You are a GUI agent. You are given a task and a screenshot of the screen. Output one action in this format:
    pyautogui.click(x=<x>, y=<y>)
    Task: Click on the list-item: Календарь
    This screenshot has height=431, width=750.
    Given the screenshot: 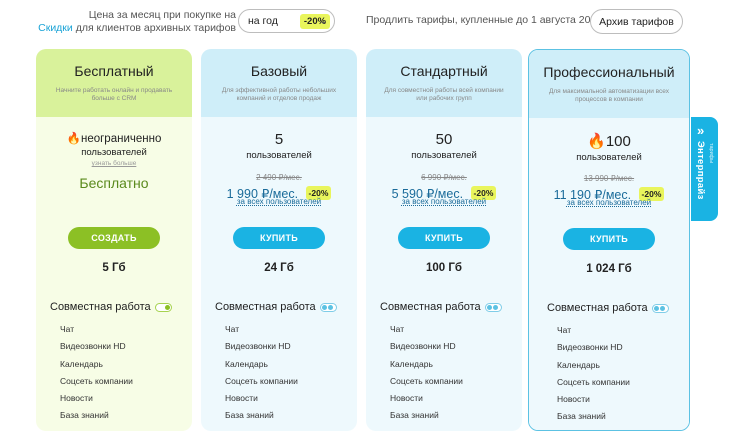 What is the action you would take?
    pyautogui.click(x=81, y=363)
    